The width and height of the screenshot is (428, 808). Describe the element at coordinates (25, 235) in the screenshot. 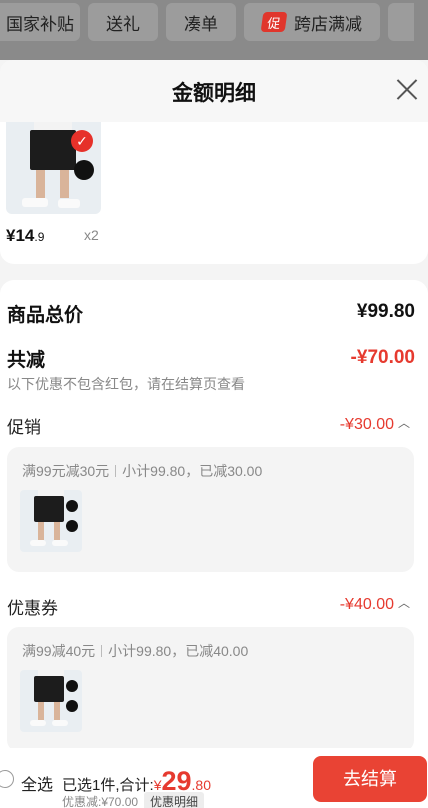

I see `product-price: ¥14.9` at that location.